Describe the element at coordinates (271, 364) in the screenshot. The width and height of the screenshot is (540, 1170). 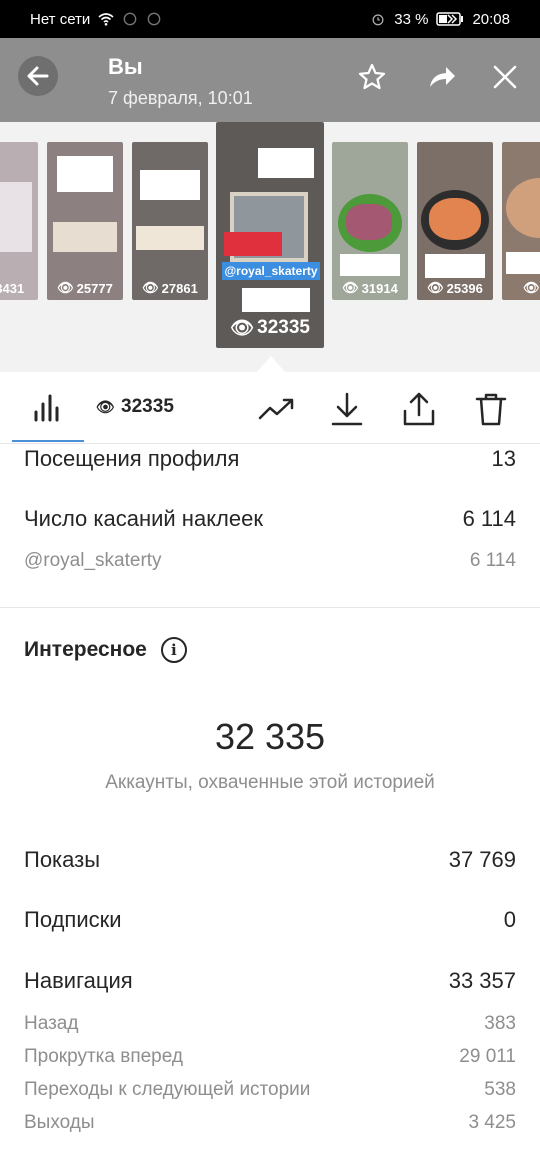
I see `selected-pointer` at that location.